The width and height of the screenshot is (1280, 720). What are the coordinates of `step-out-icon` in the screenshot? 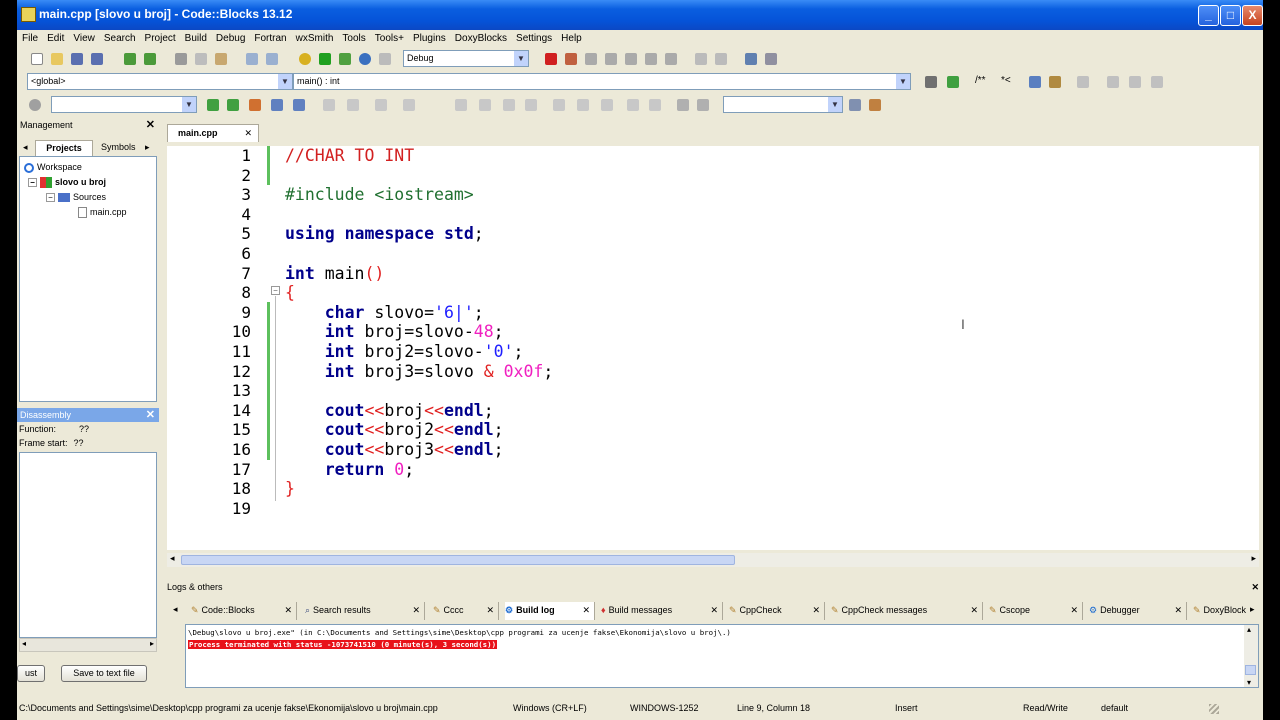 It's located at (631, 59).